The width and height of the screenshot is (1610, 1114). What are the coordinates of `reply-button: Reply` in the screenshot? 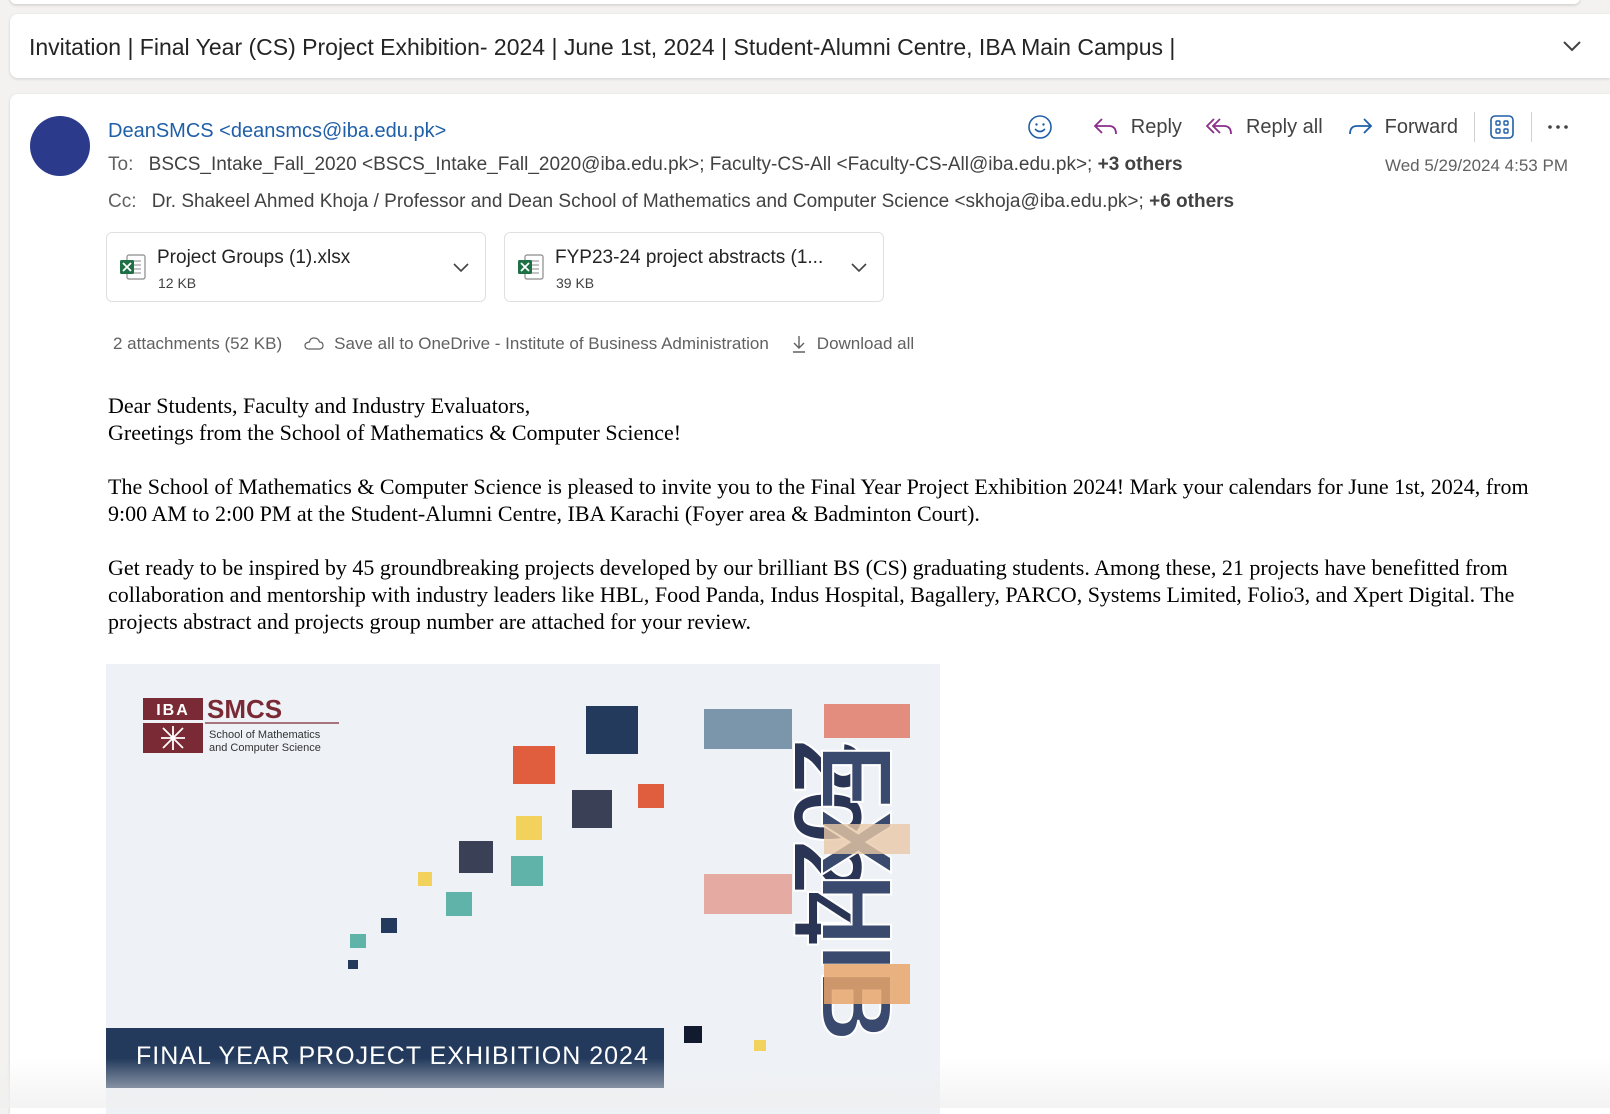 It's located at (1137, 127).